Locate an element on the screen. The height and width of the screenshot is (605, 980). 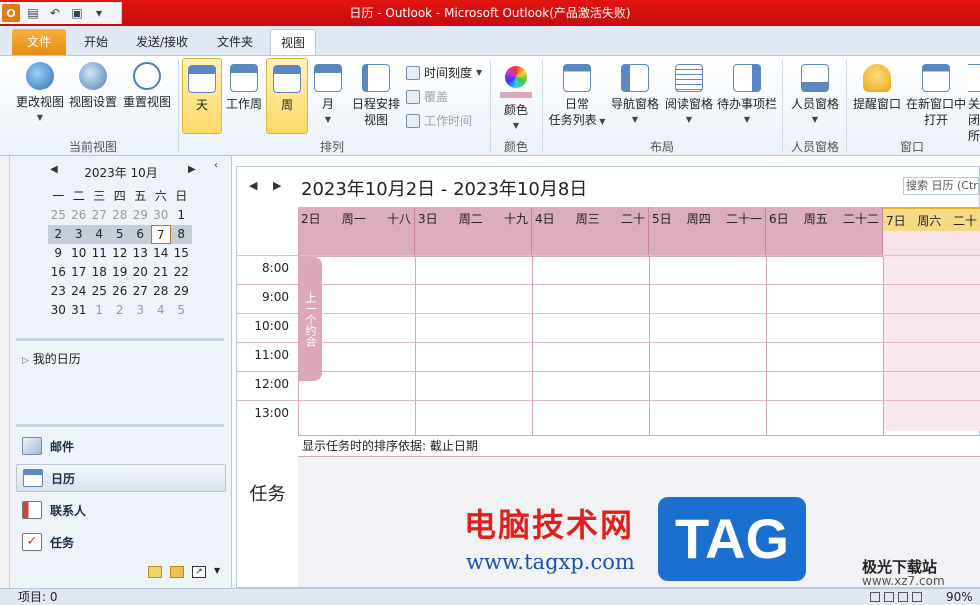
work-time-button: 工作时间 is located at coordinates (439, 120).